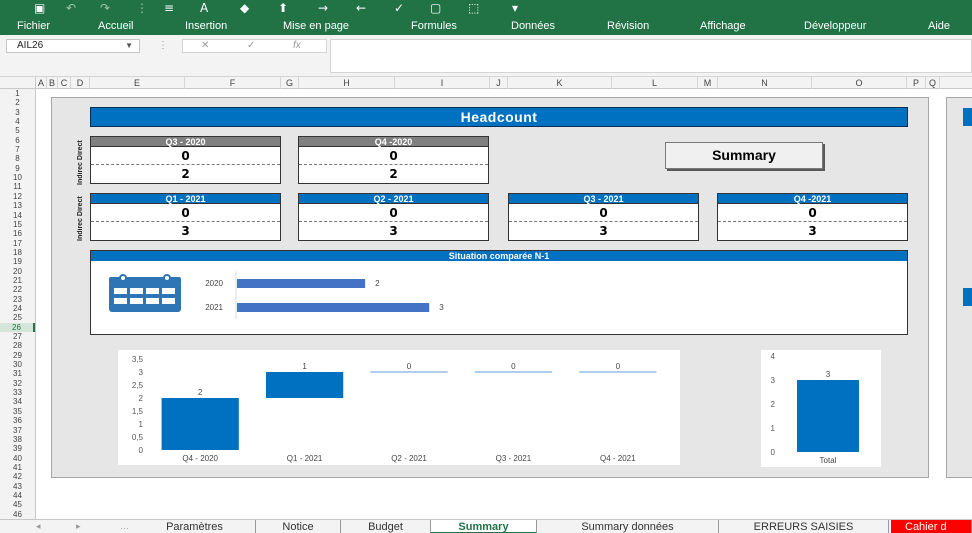 The image size is (972, 533). I want to click on tab-cahier: Cahier d, so click(931, 526).